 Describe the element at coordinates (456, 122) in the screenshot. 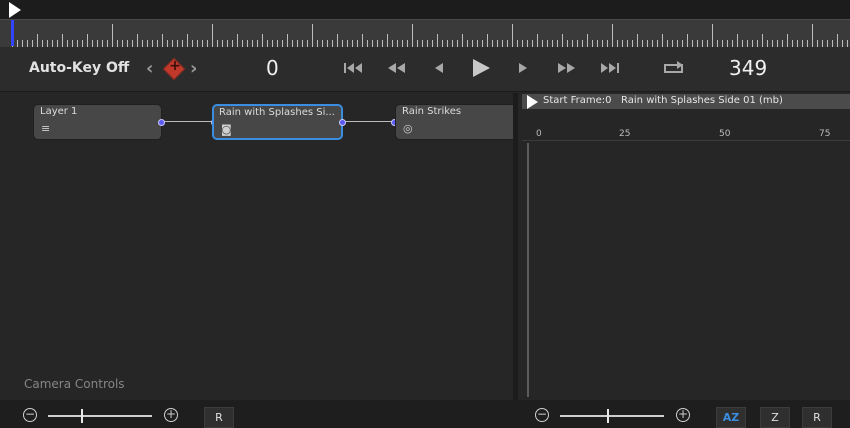

I see `node-rain-strikes: Rain Strikes ◎` at that location.